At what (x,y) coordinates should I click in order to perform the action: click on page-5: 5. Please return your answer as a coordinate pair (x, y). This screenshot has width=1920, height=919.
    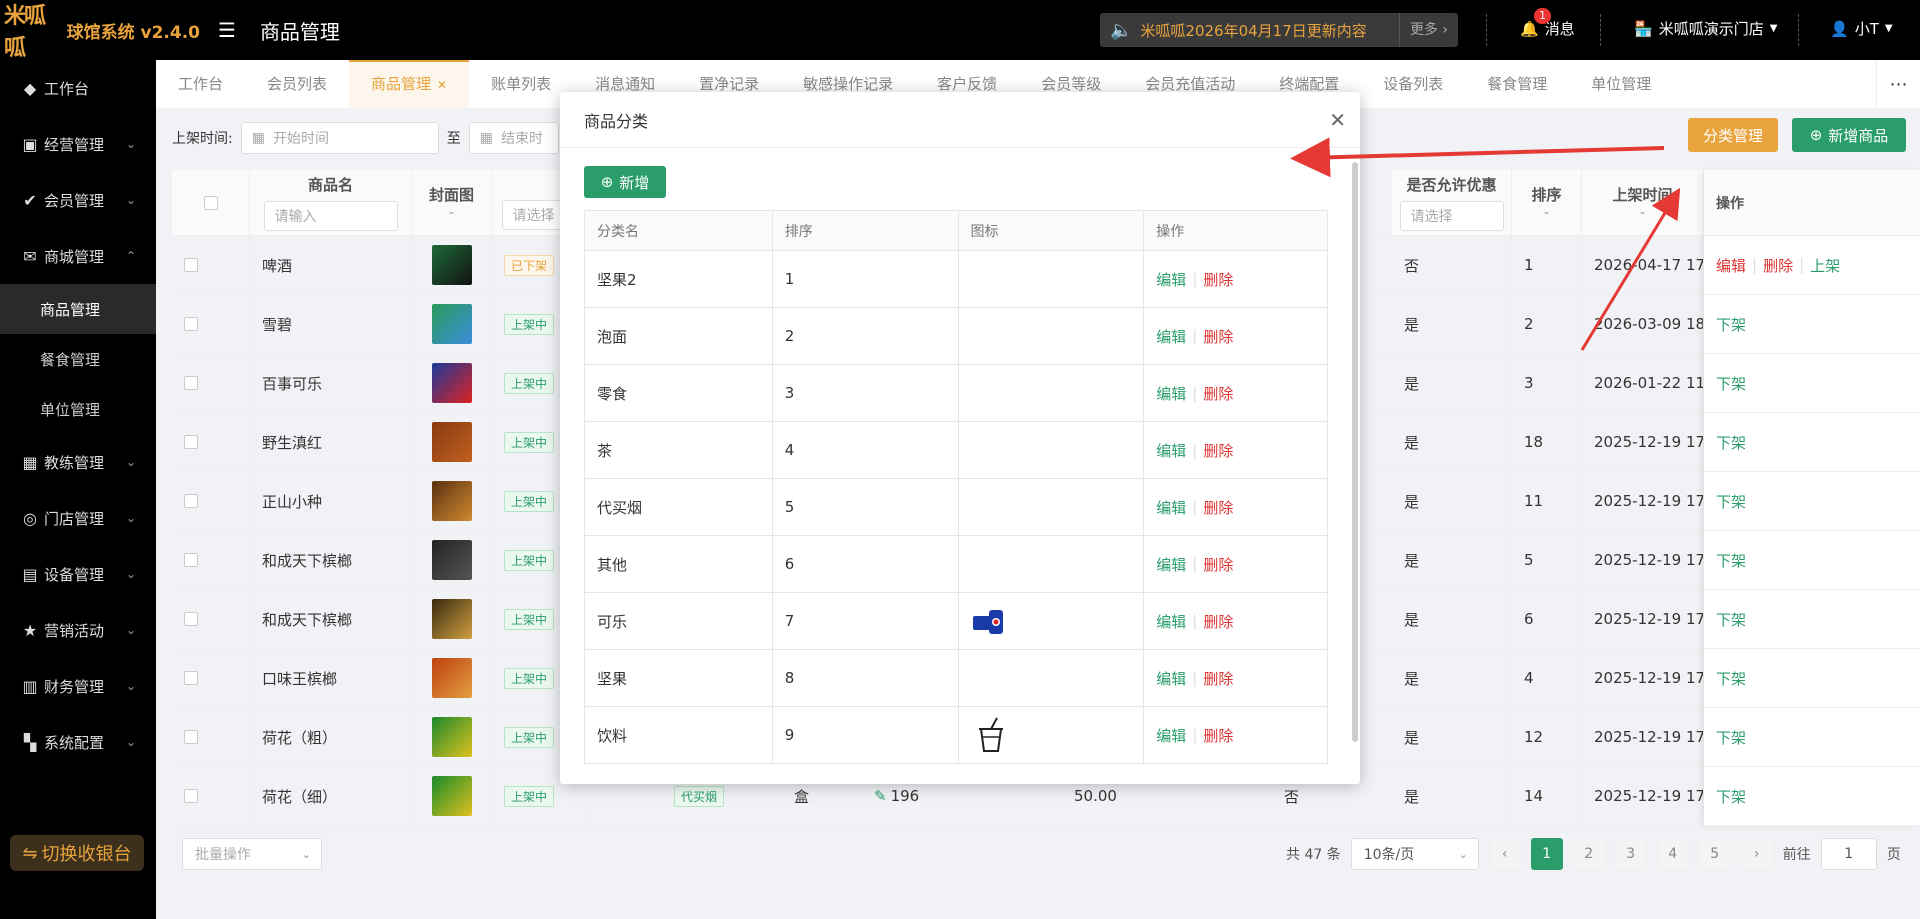
    Looking at the image, I should click on (1714, 854).